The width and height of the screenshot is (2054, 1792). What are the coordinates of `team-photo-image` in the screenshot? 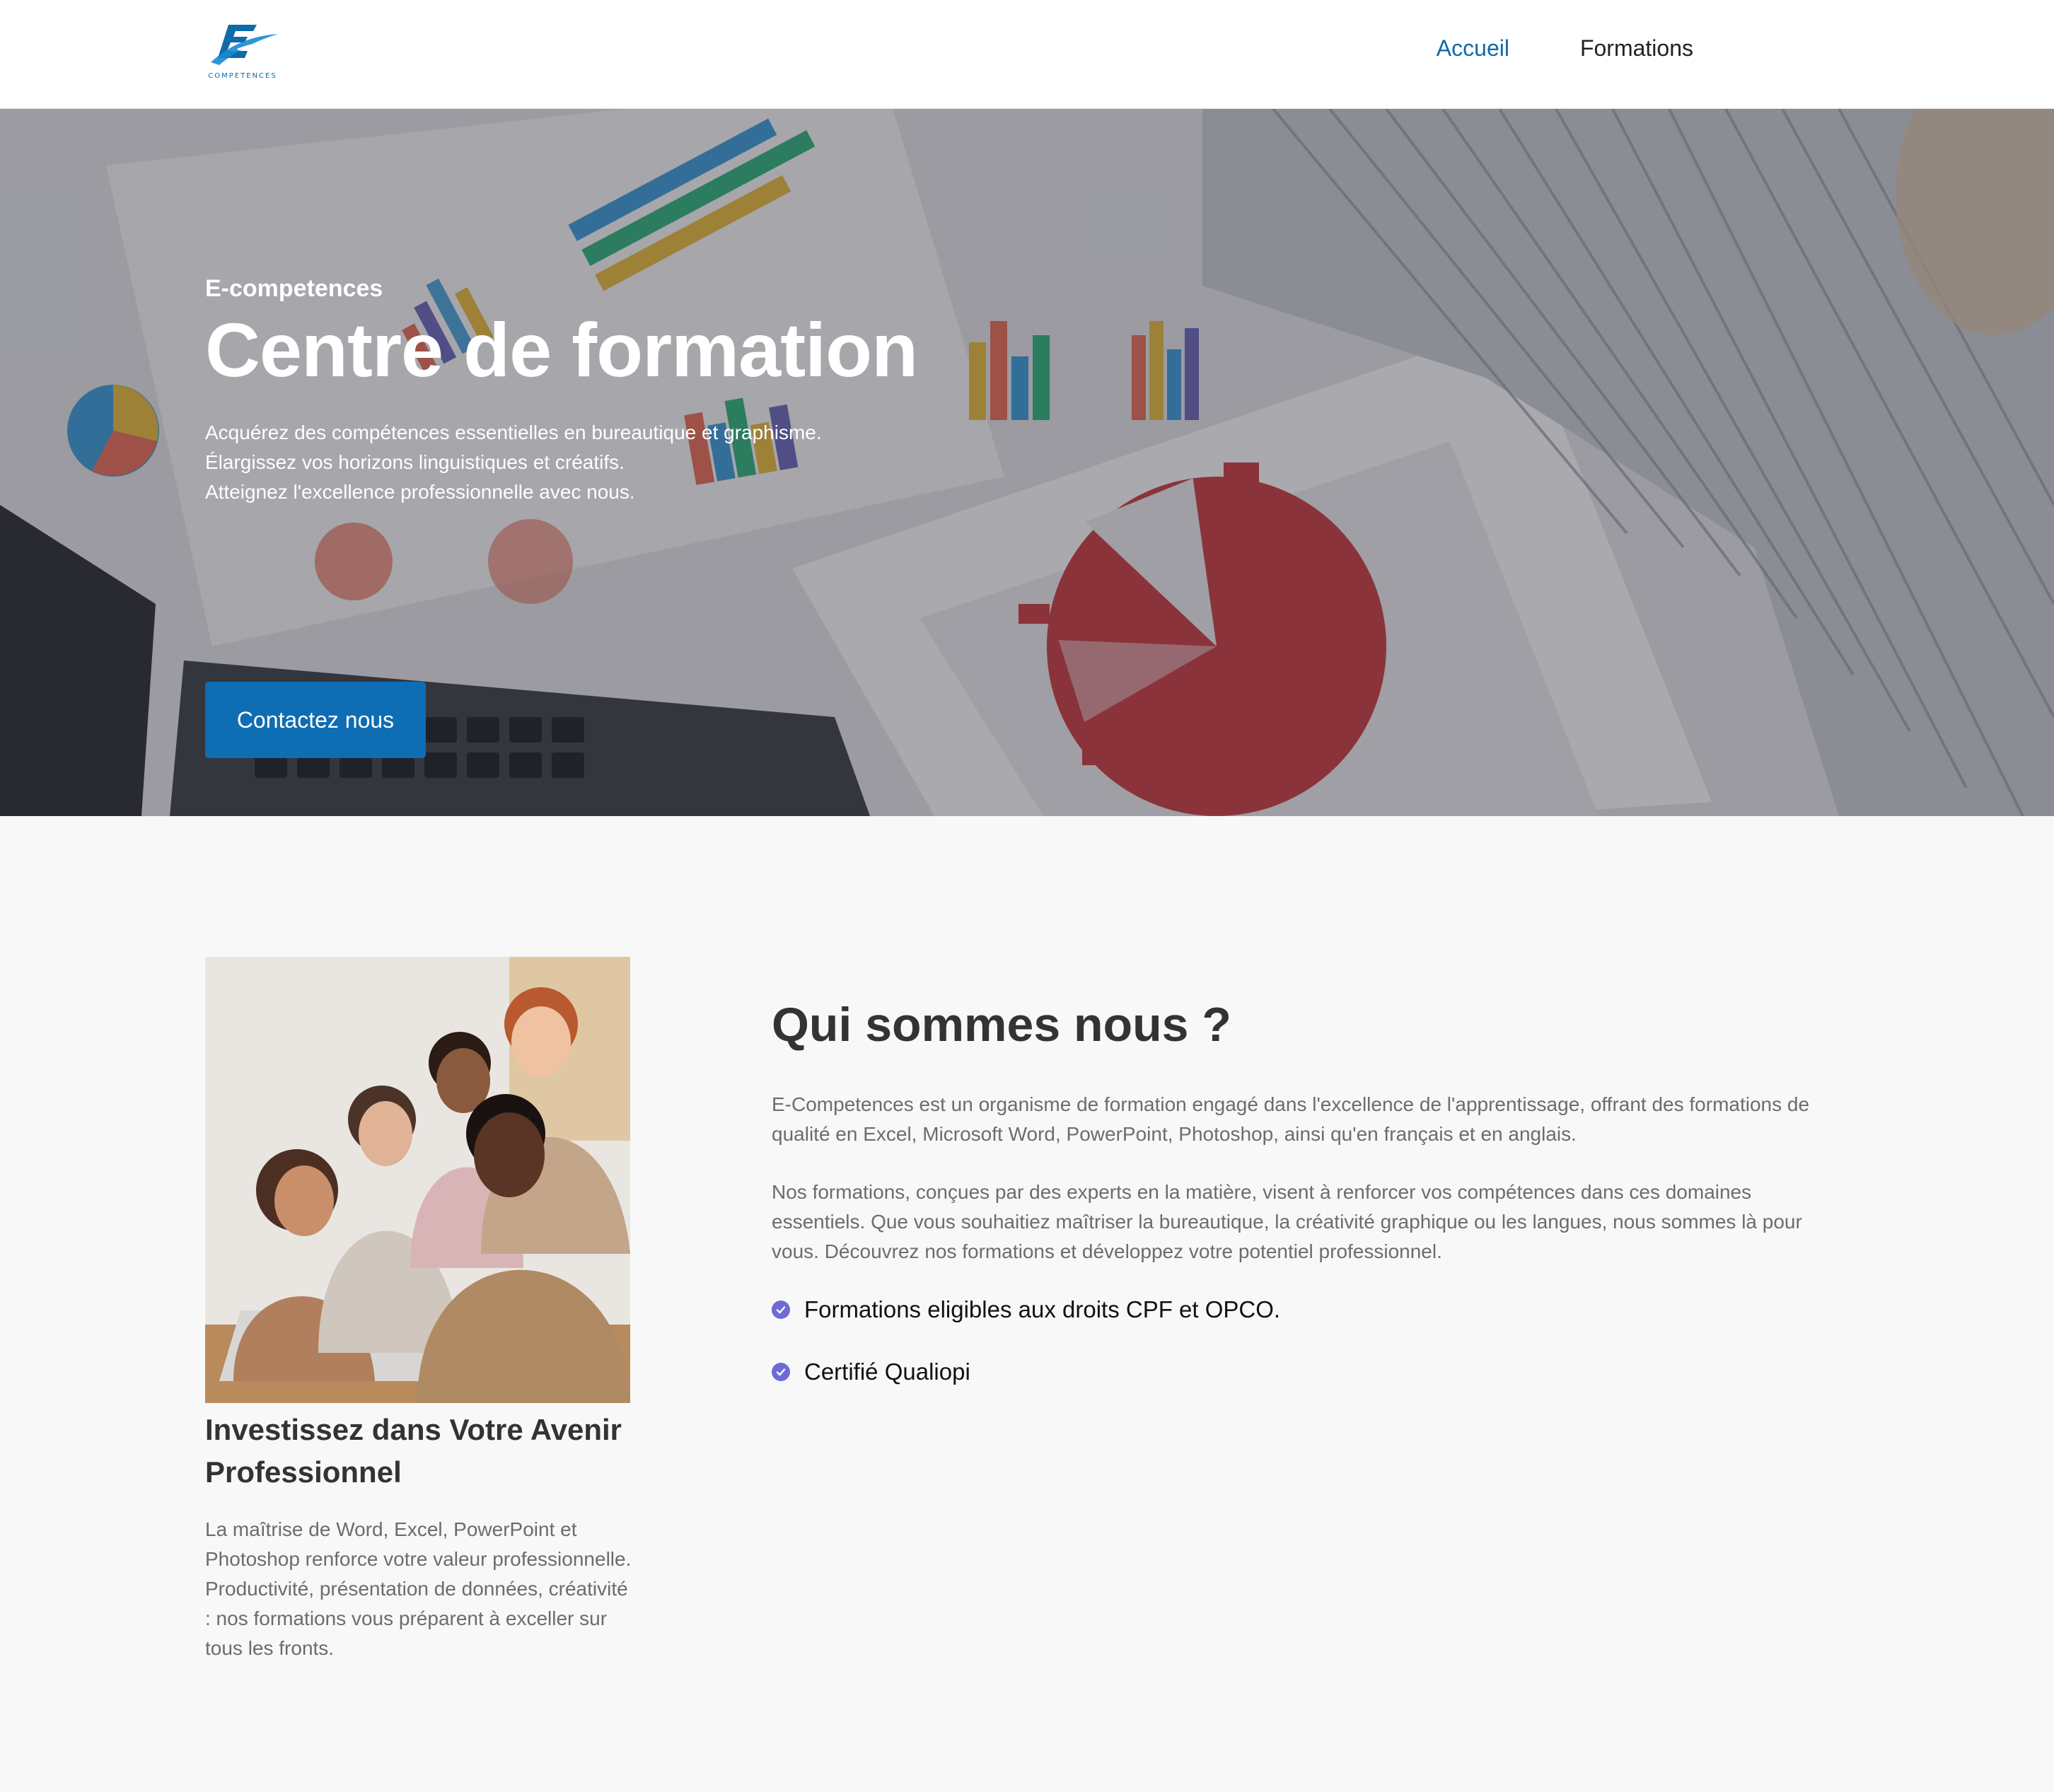 It's located at (417, 1180).